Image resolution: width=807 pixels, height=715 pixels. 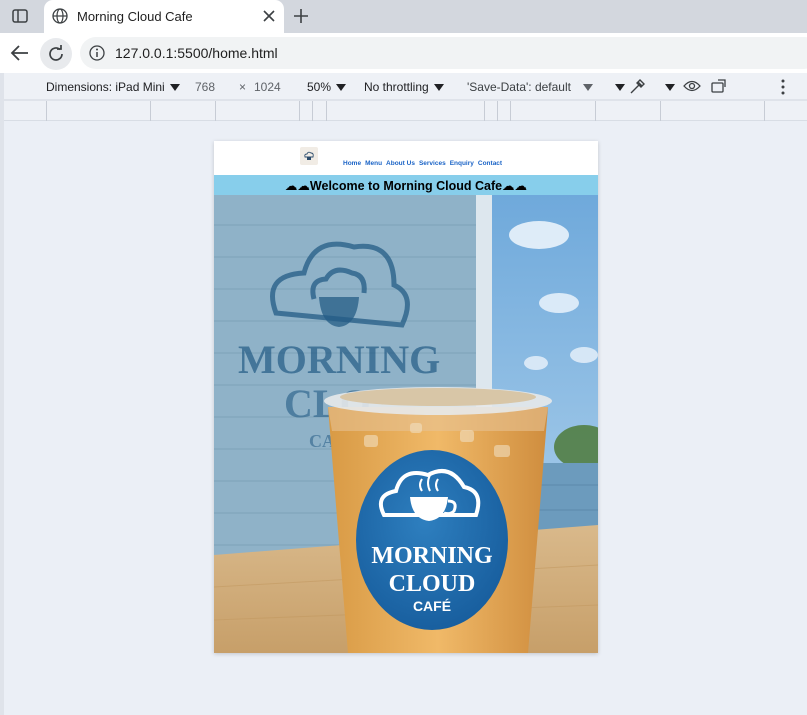 I want to click on throttling-select: No throttling, so click(x=404, y=87).